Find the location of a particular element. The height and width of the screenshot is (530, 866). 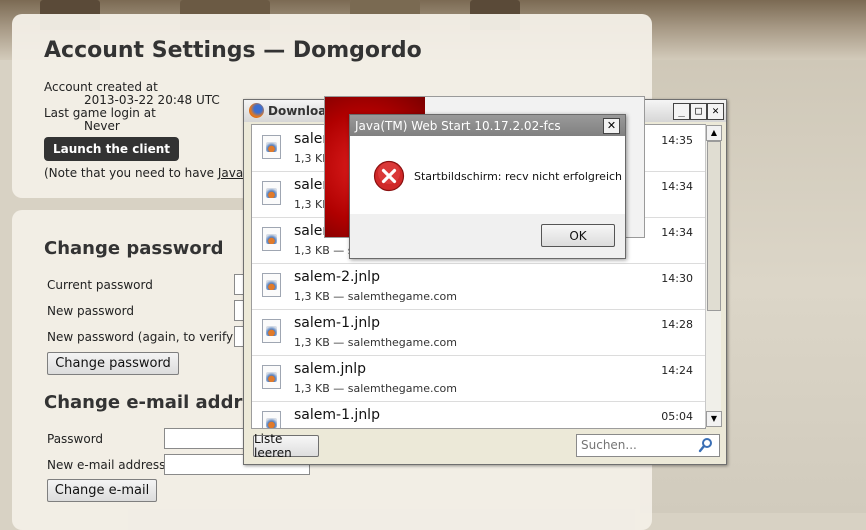

email-password-label: Password is located at coordinates (75, 439).